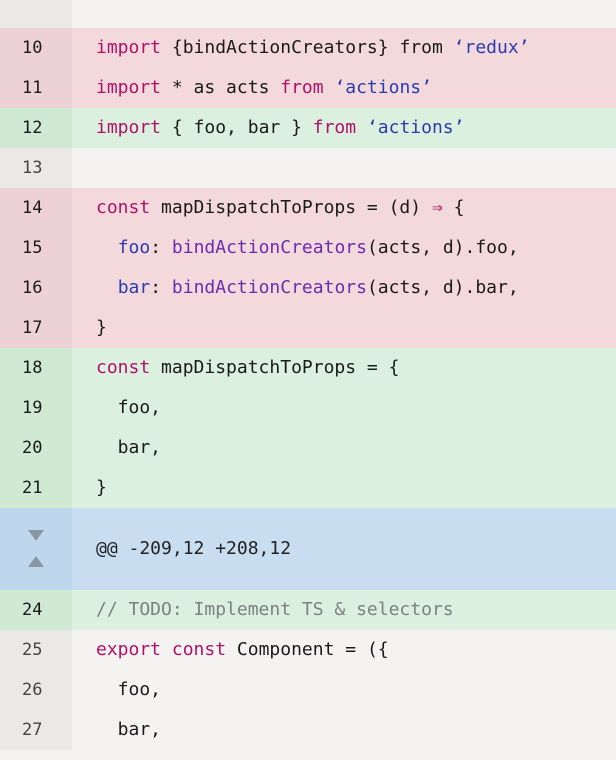 This screenshot has height=760, width=616. Describe the element at coordinates (36, 128) in the screenshot. I see `line-number: 12` at that location.